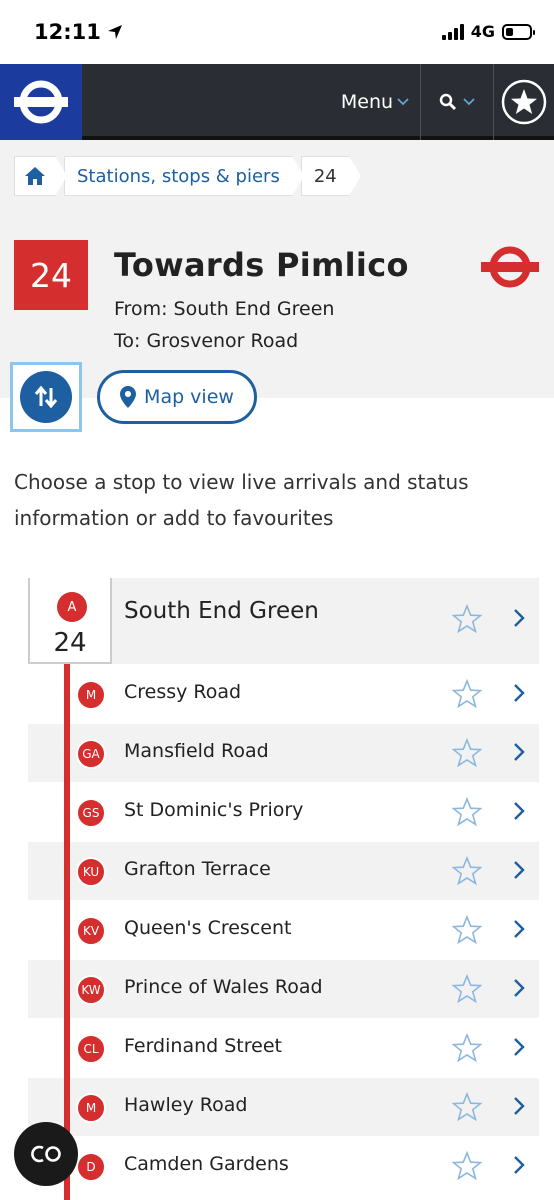 The height and width of the screenshot is (1200, 554). Describe the element at coordinates (91, 1167) in the screenshot. I see `stop-letter: D` at that location.